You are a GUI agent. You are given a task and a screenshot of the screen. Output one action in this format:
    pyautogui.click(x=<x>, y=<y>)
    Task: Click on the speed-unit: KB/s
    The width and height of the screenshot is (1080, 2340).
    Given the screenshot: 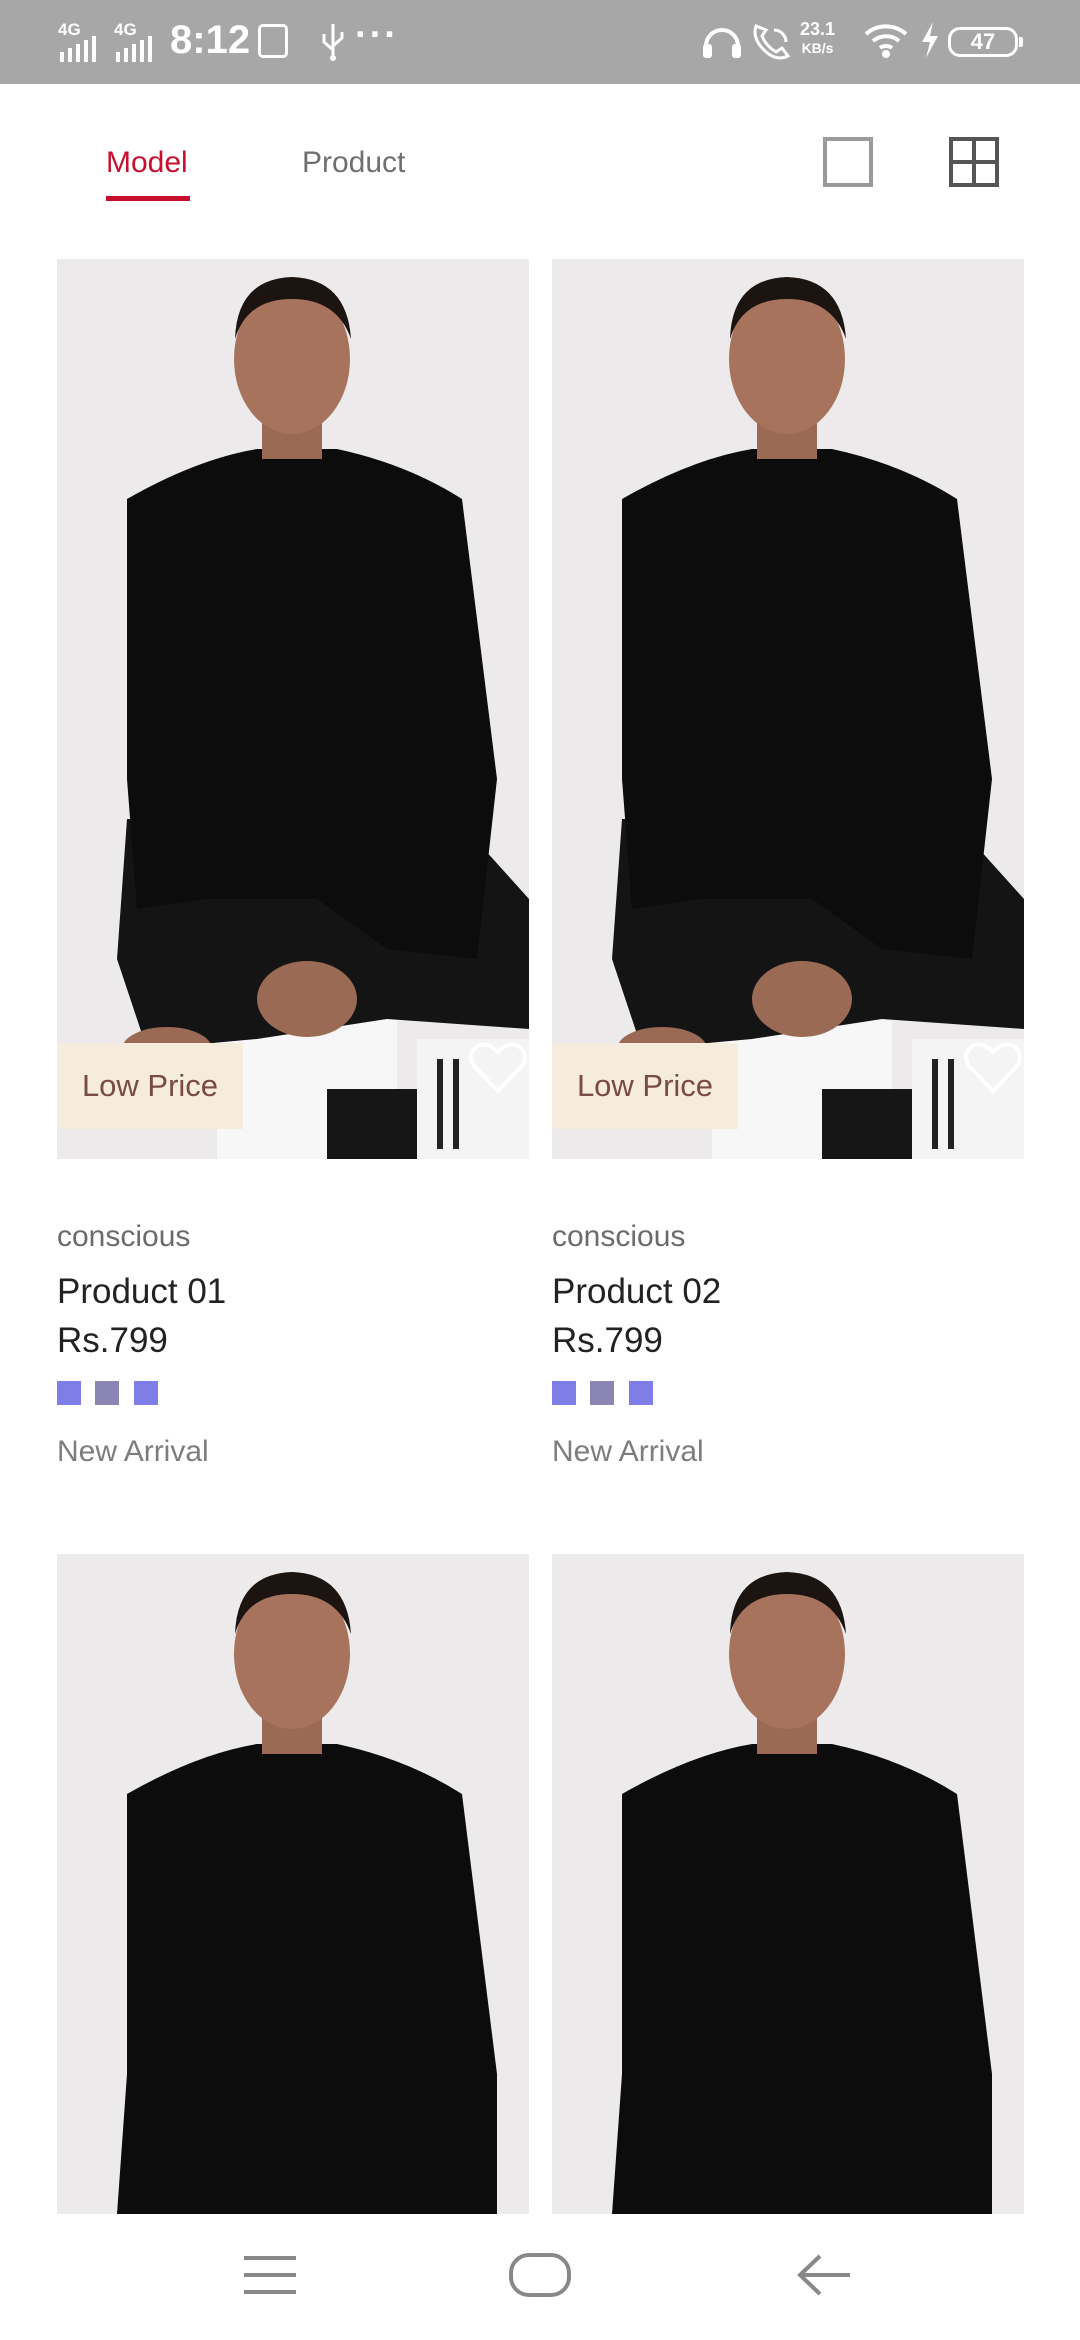 What is the action you would take?
    pyautogui.click(x=817, y=48)
    